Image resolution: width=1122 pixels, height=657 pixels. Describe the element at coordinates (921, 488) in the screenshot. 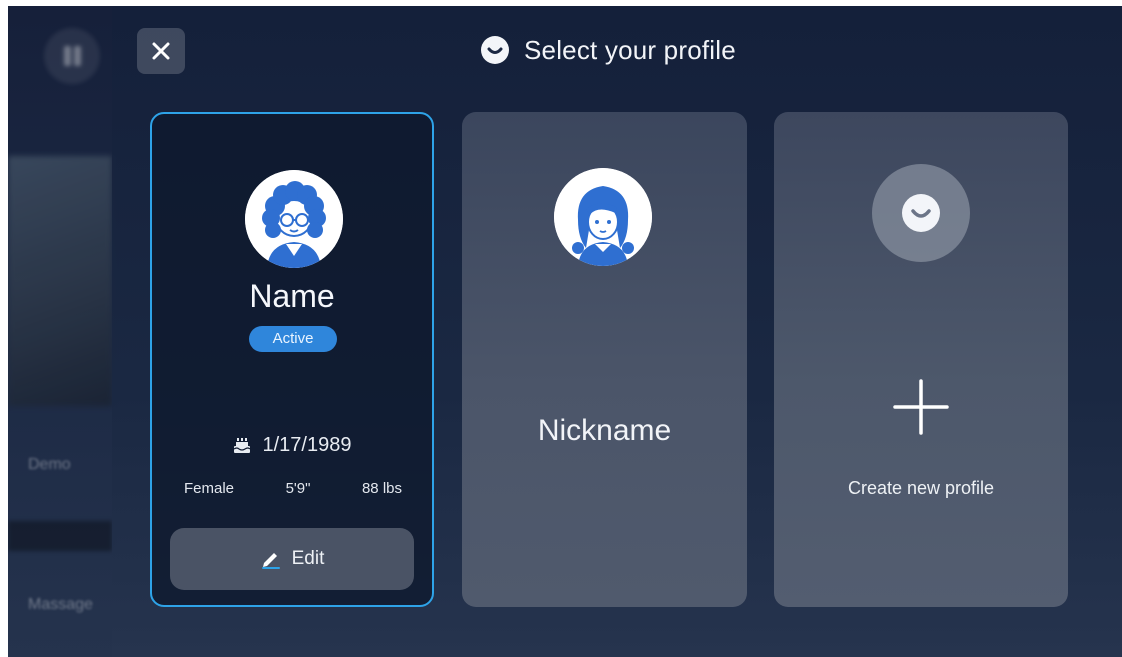

I see `create-profile-label: Create new profile` at that location.